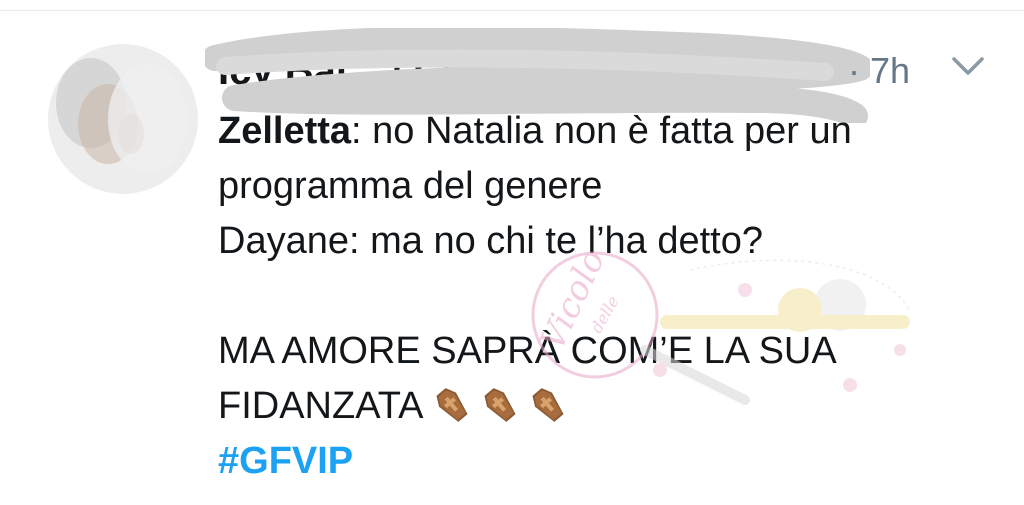 The width and height of the screenshot is (1024, 505). I want to click on timestamp: · 7h, so click(879, 71).